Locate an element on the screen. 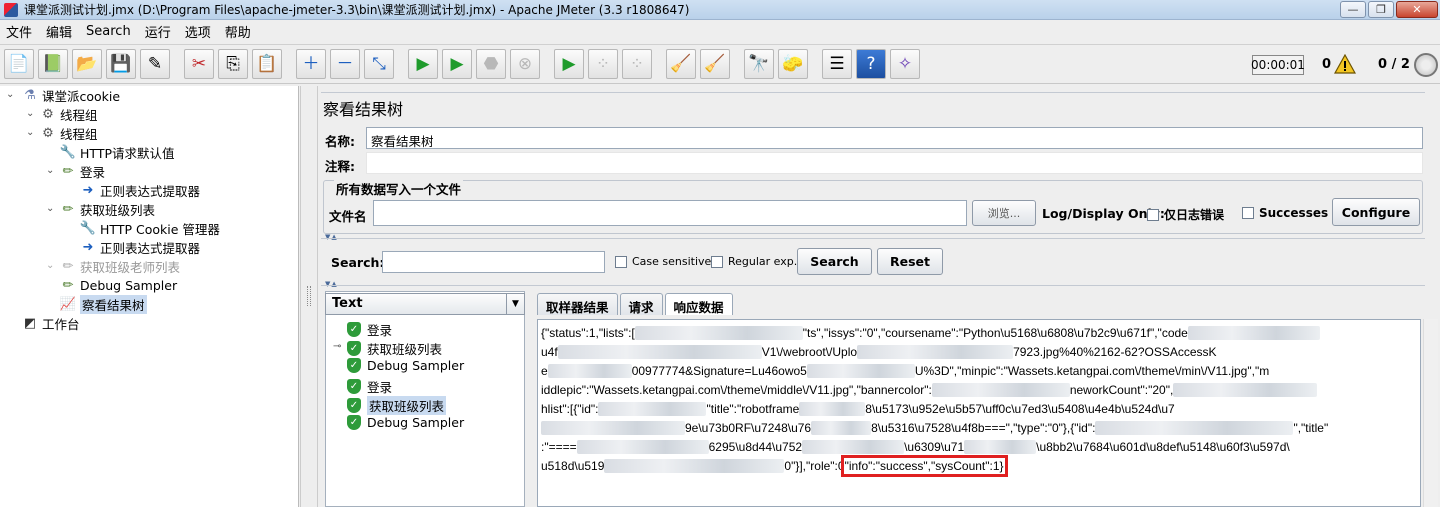  name-field: 察看结果树 is located at coordinates (894, 138).